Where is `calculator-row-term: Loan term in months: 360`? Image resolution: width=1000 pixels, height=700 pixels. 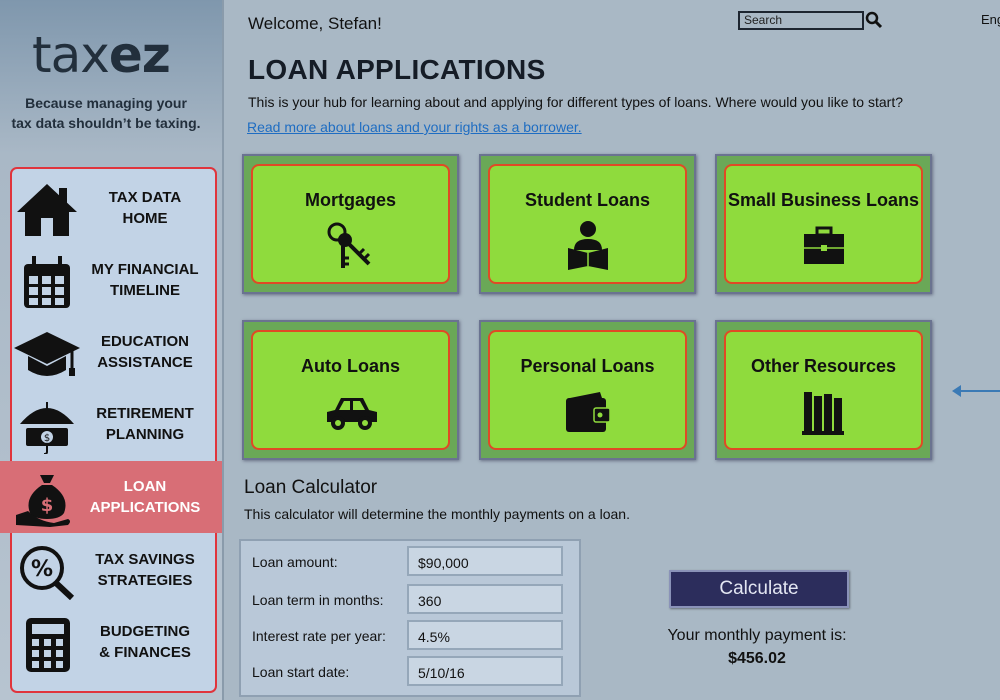 calculator-row-term: Loan term in months: 360 is located at coordinates (410, 600).